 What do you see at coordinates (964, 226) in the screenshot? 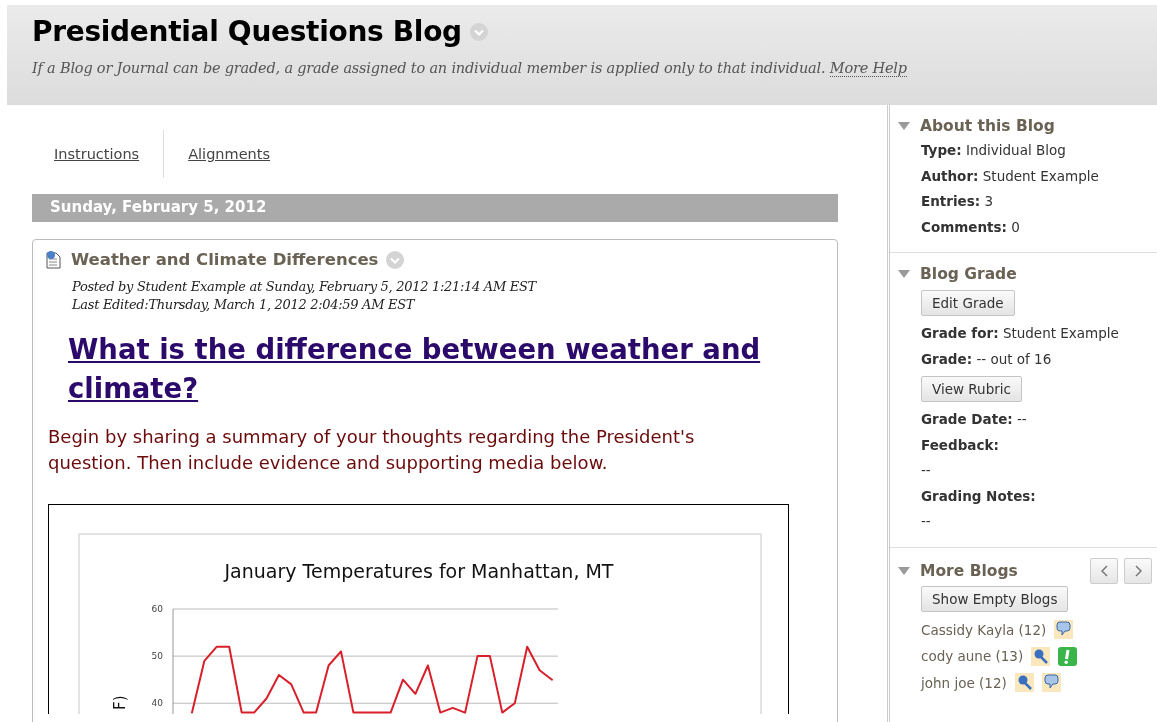
I see `field-label: Comments:` at bounding box center [964, 226].